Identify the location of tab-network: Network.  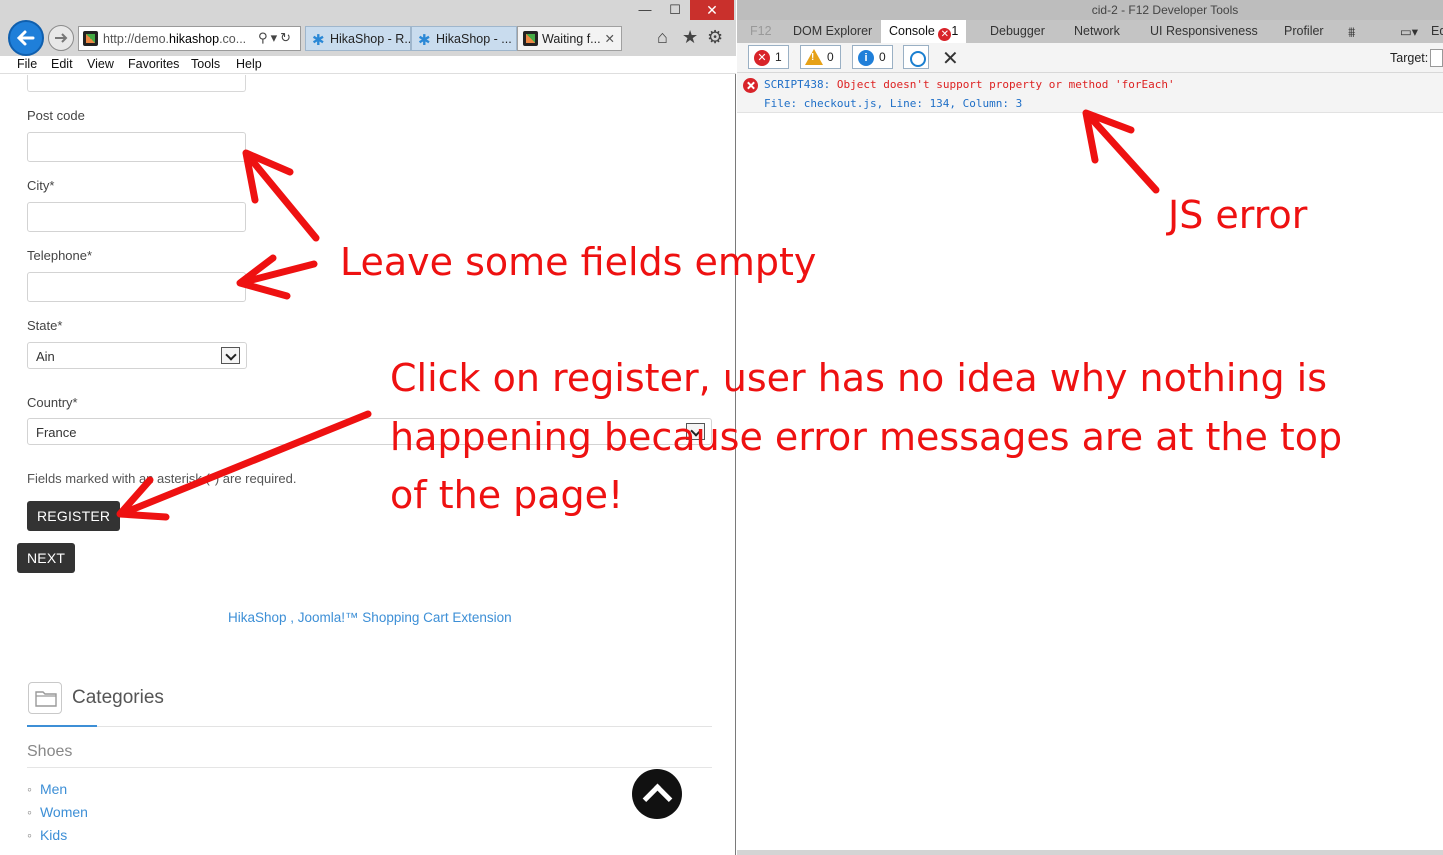
(1097, 31).